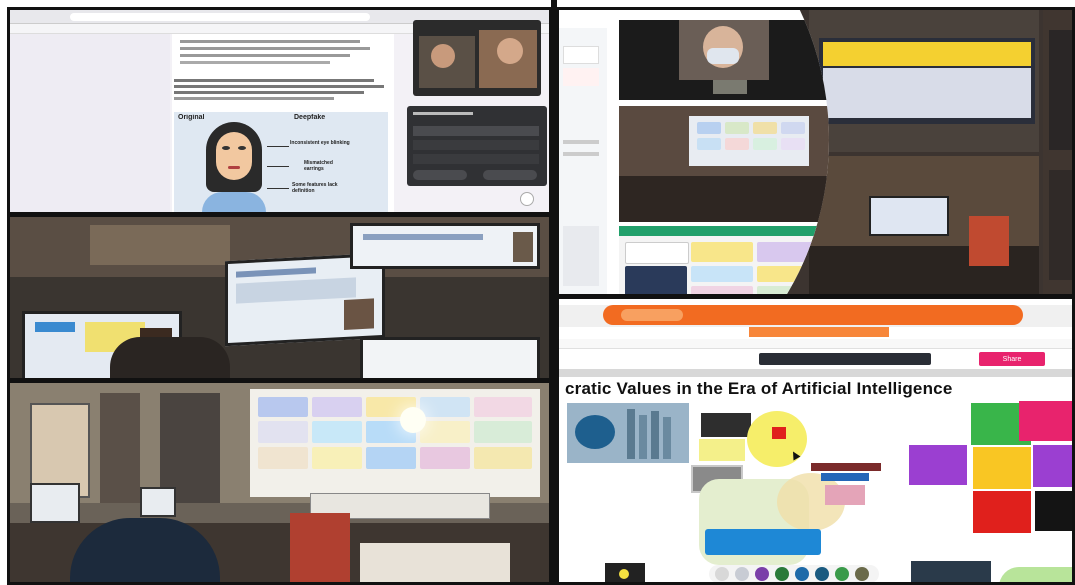  I want to click on screenshot-circle-overlay, so click(694, 152).